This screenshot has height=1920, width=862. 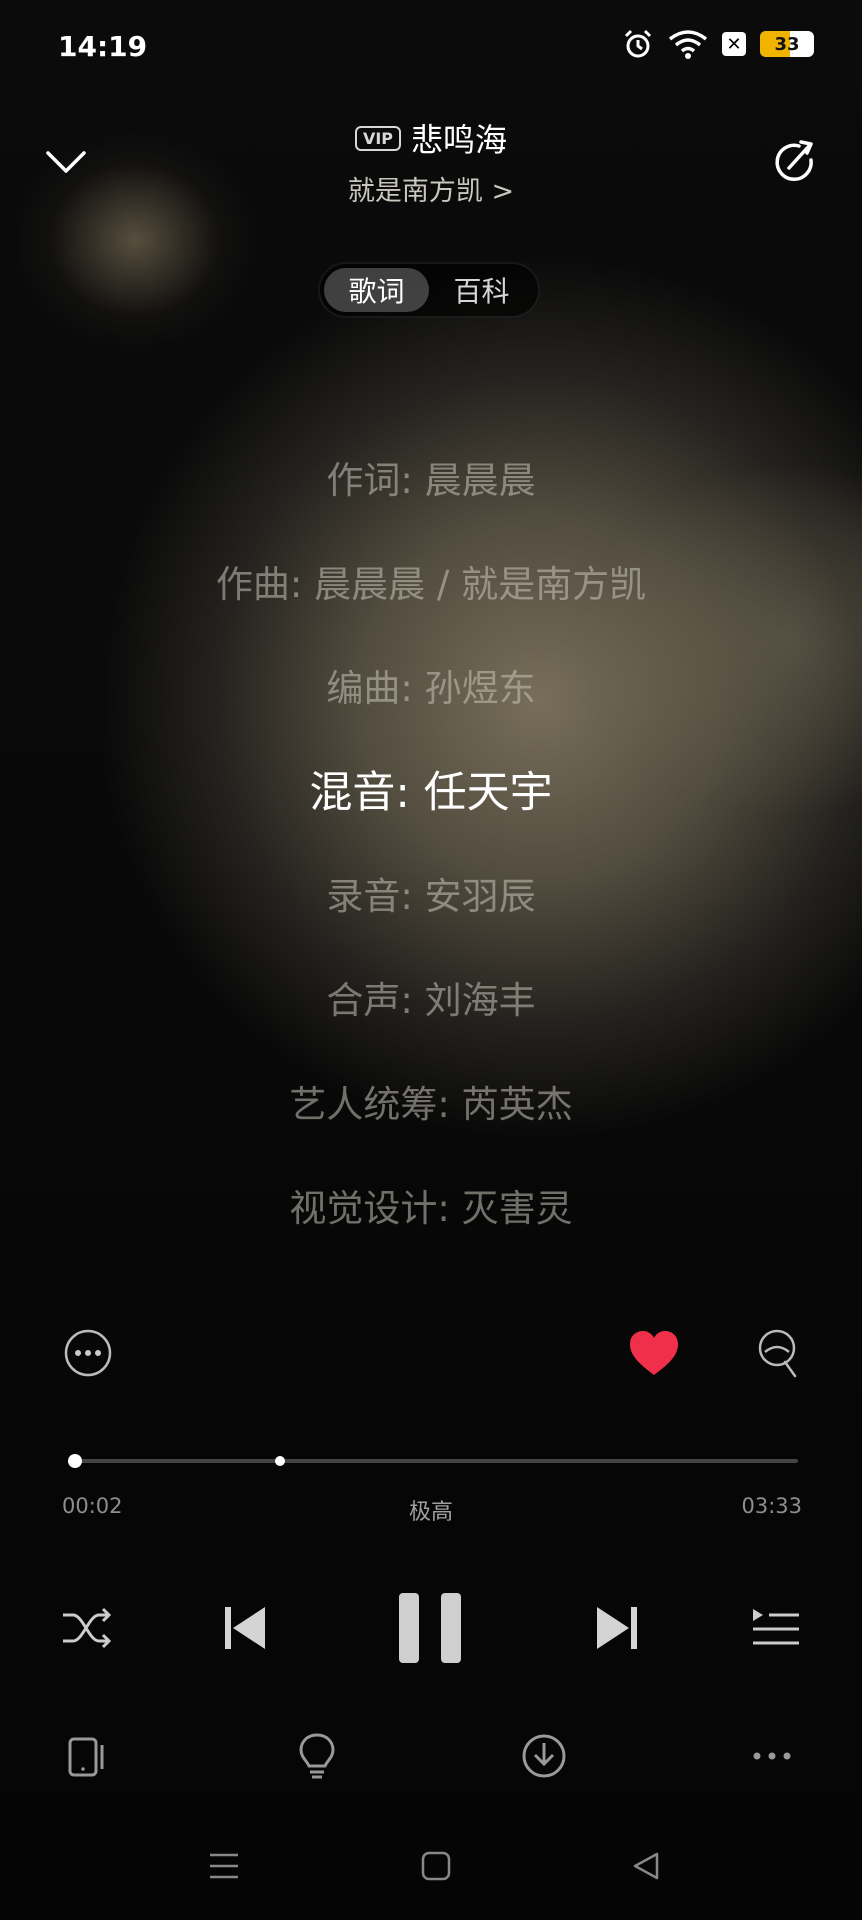 I want to click on alarm-icon, so click(x=638, y=43).